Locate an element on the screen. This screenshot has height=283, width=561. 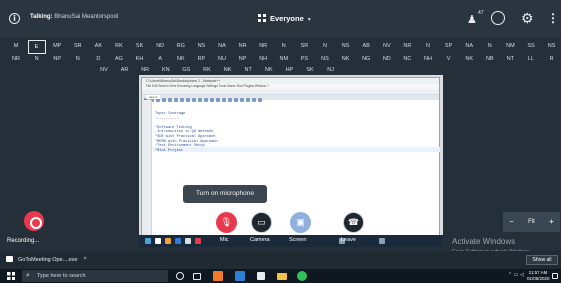
attendee-initials: SS is located at coordinates (531, 46).